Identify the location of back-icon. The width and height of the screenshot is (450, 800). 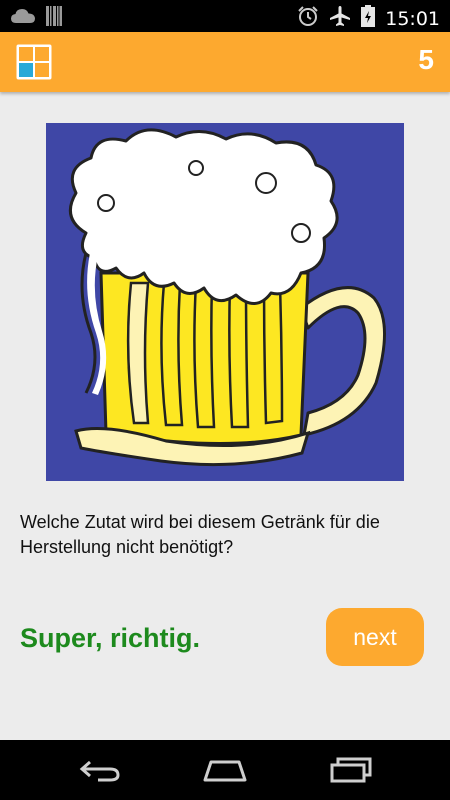
(100, 770).